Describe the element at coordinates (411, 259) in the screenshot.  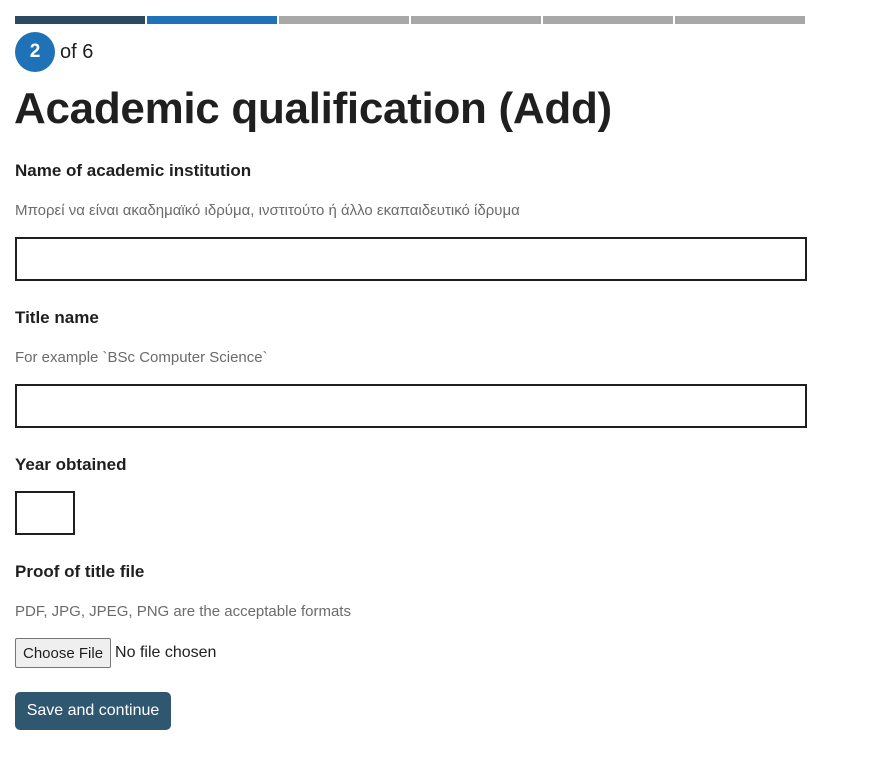
I see `institution-input` at that location.